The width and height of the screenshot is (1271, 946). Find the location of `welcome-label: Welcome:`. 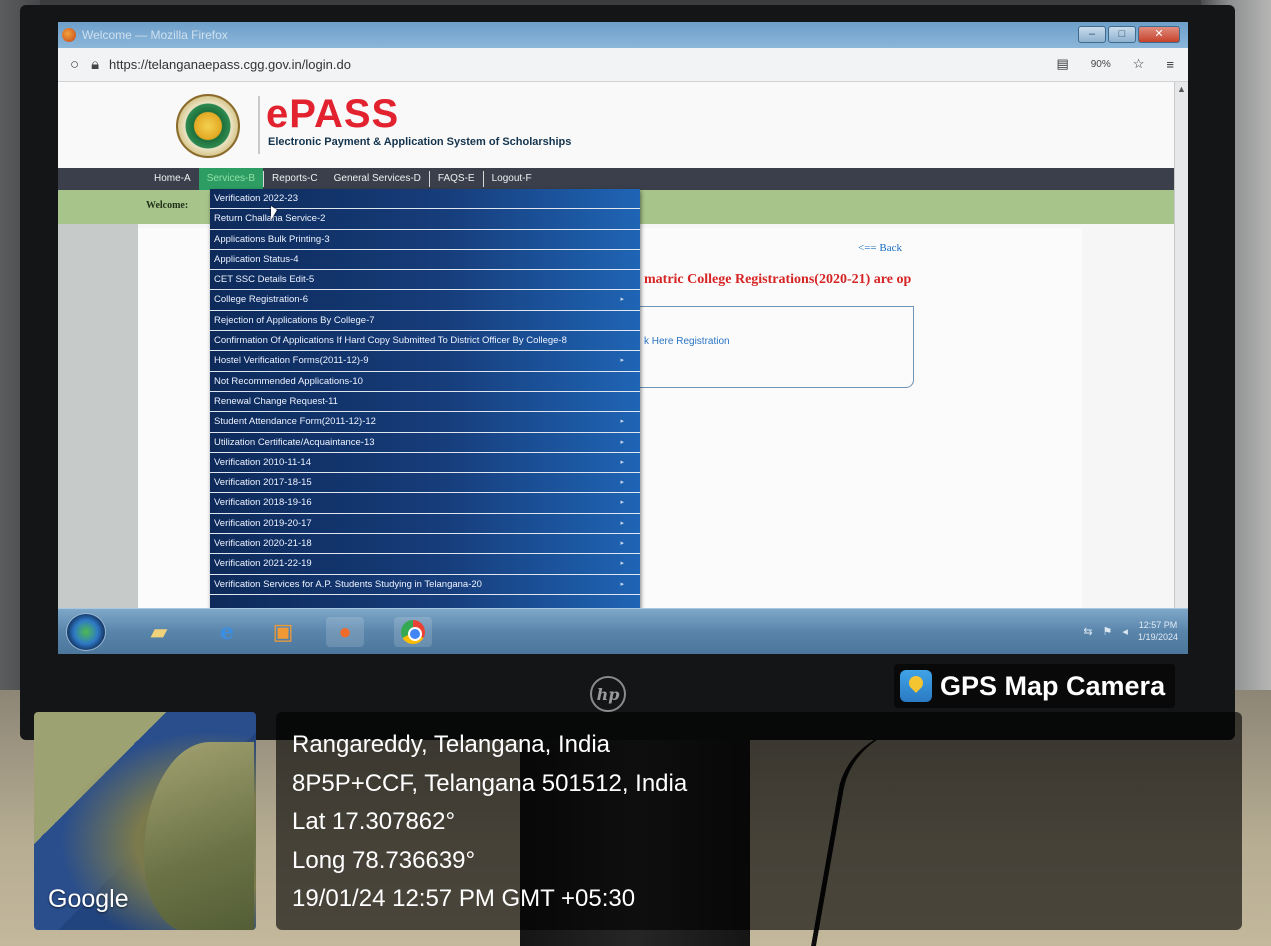

welcome-label: Welcome: is located at coordinates (167, 205).